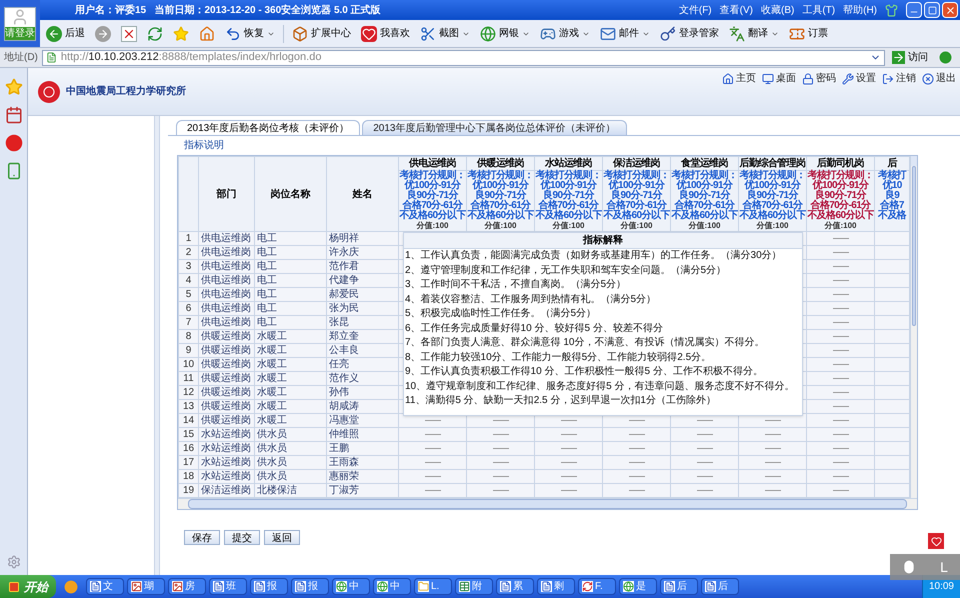 This screenshot has height=598, width=960. Describe the element at coordinates (939, 78) in the screenshot. I see `exit-link: 退出` at that location.